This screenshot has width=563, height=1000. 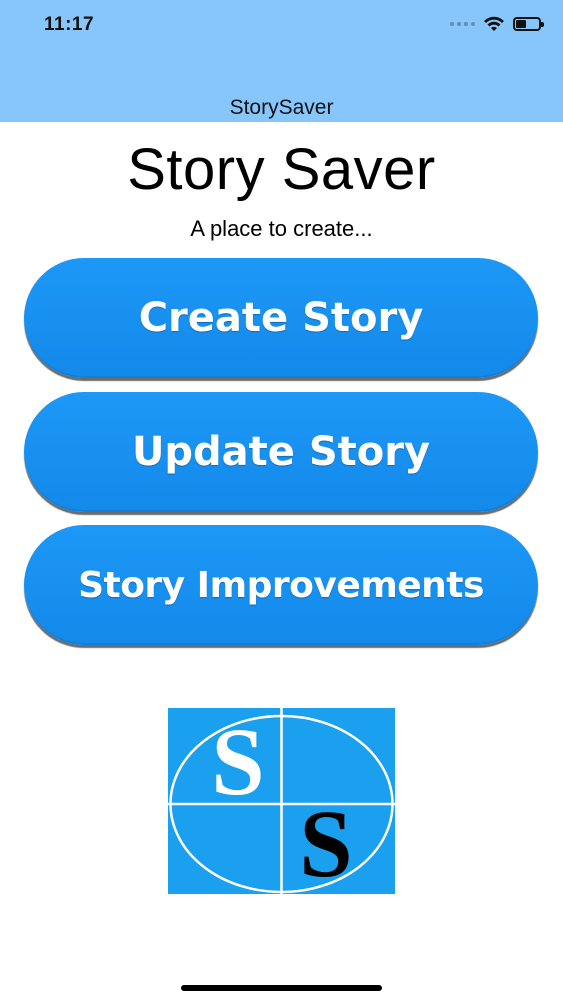 What do you see at coordinates (325, 842) in the screenshot?
I see `logo-letter-bottom: S` at bounding box center [325, 842].